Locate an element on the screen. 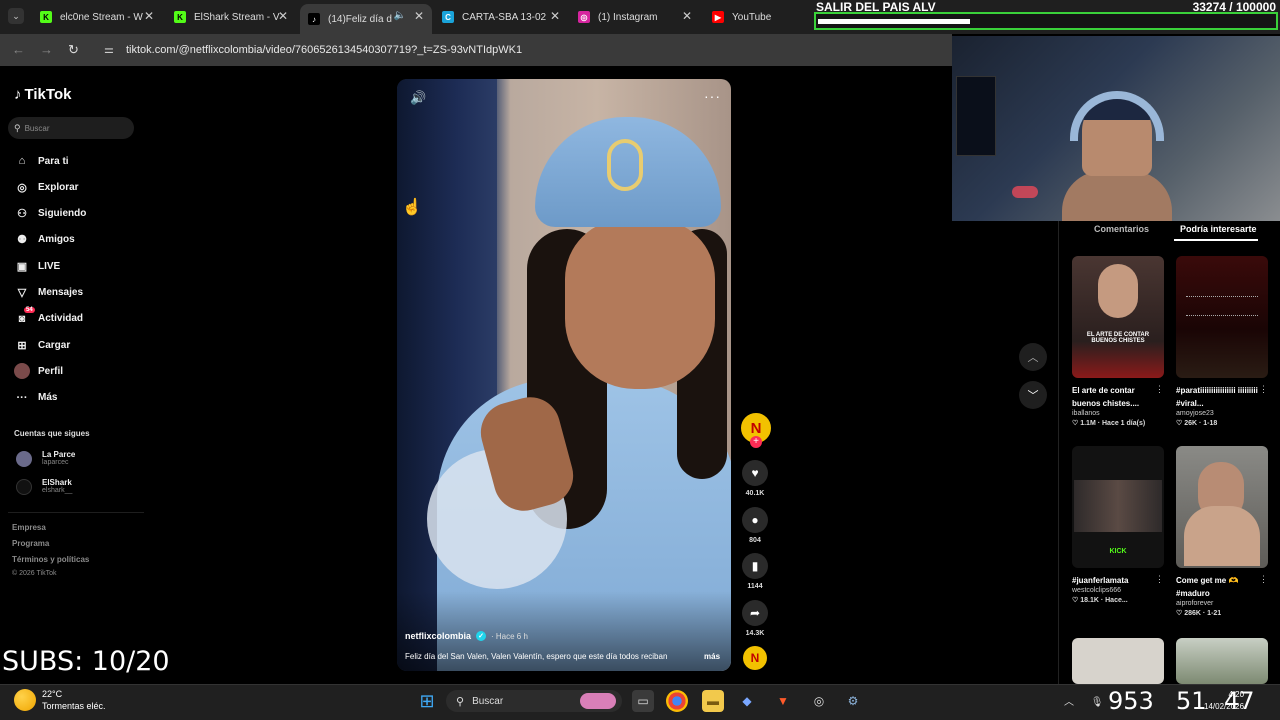 The width and height of the screenshot is (1280, 720). previous-video-button: ︿ is located at coordinates (1033, 357).